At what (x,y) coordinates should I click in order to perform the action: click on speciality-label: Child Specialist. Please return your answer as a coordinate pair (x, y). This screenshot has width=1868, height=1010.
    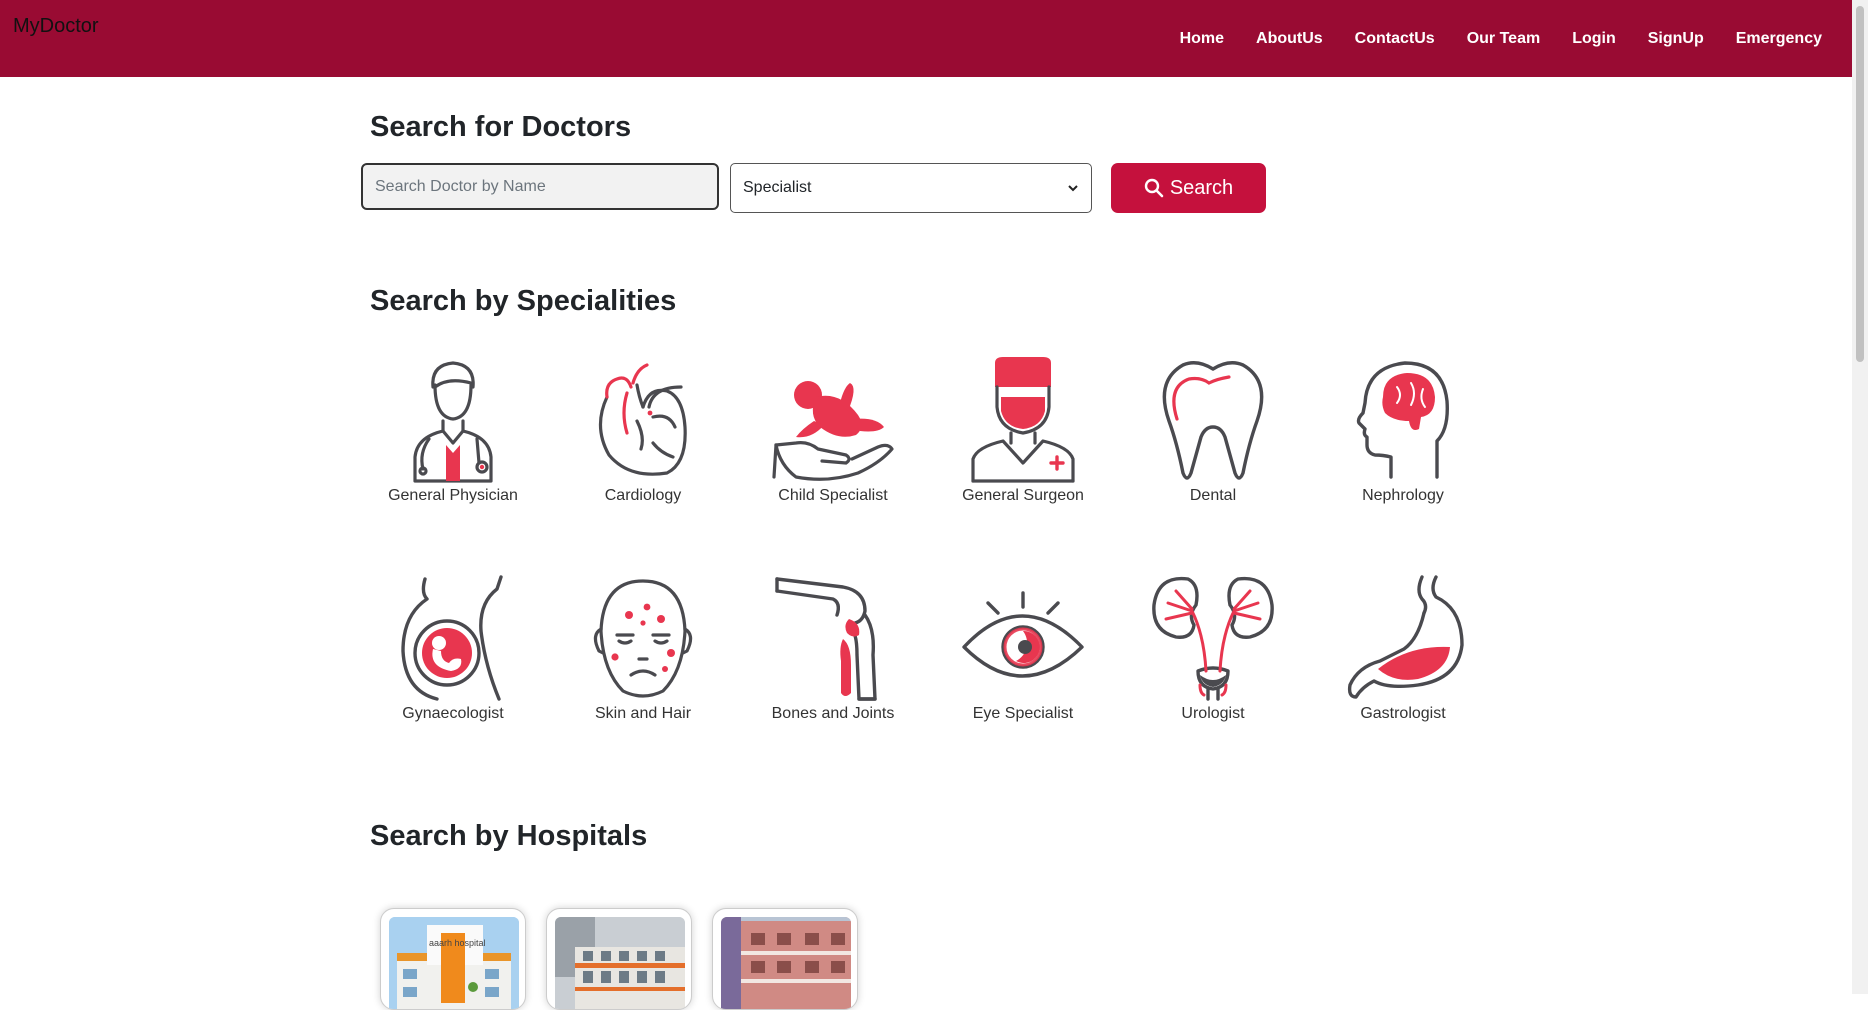
    Looking at the image, I should click on (833, 495).